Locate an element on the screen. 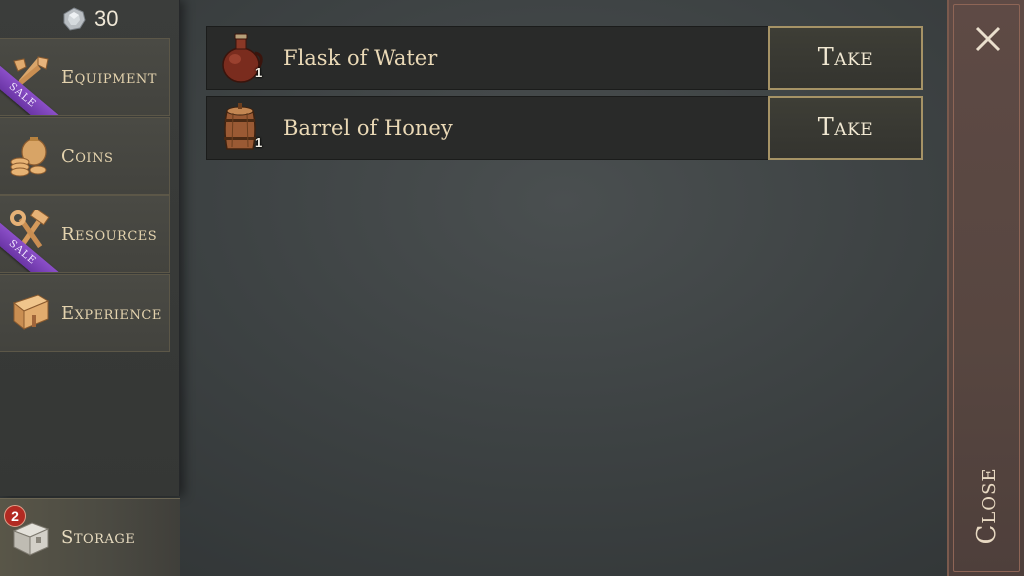 This screenshot has width=1024, height=576. sidebar-item-experience: Experience is located at coordinates (85, 313).